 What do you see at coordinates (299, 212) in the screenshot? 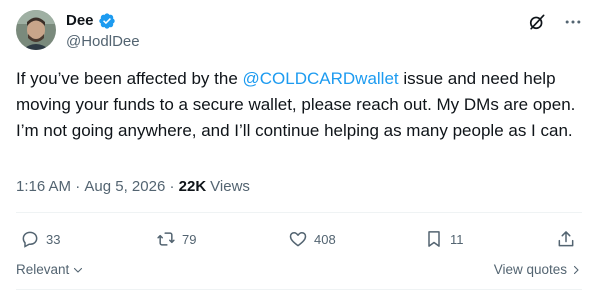
I see `divider` at bounding box center [299, 212].